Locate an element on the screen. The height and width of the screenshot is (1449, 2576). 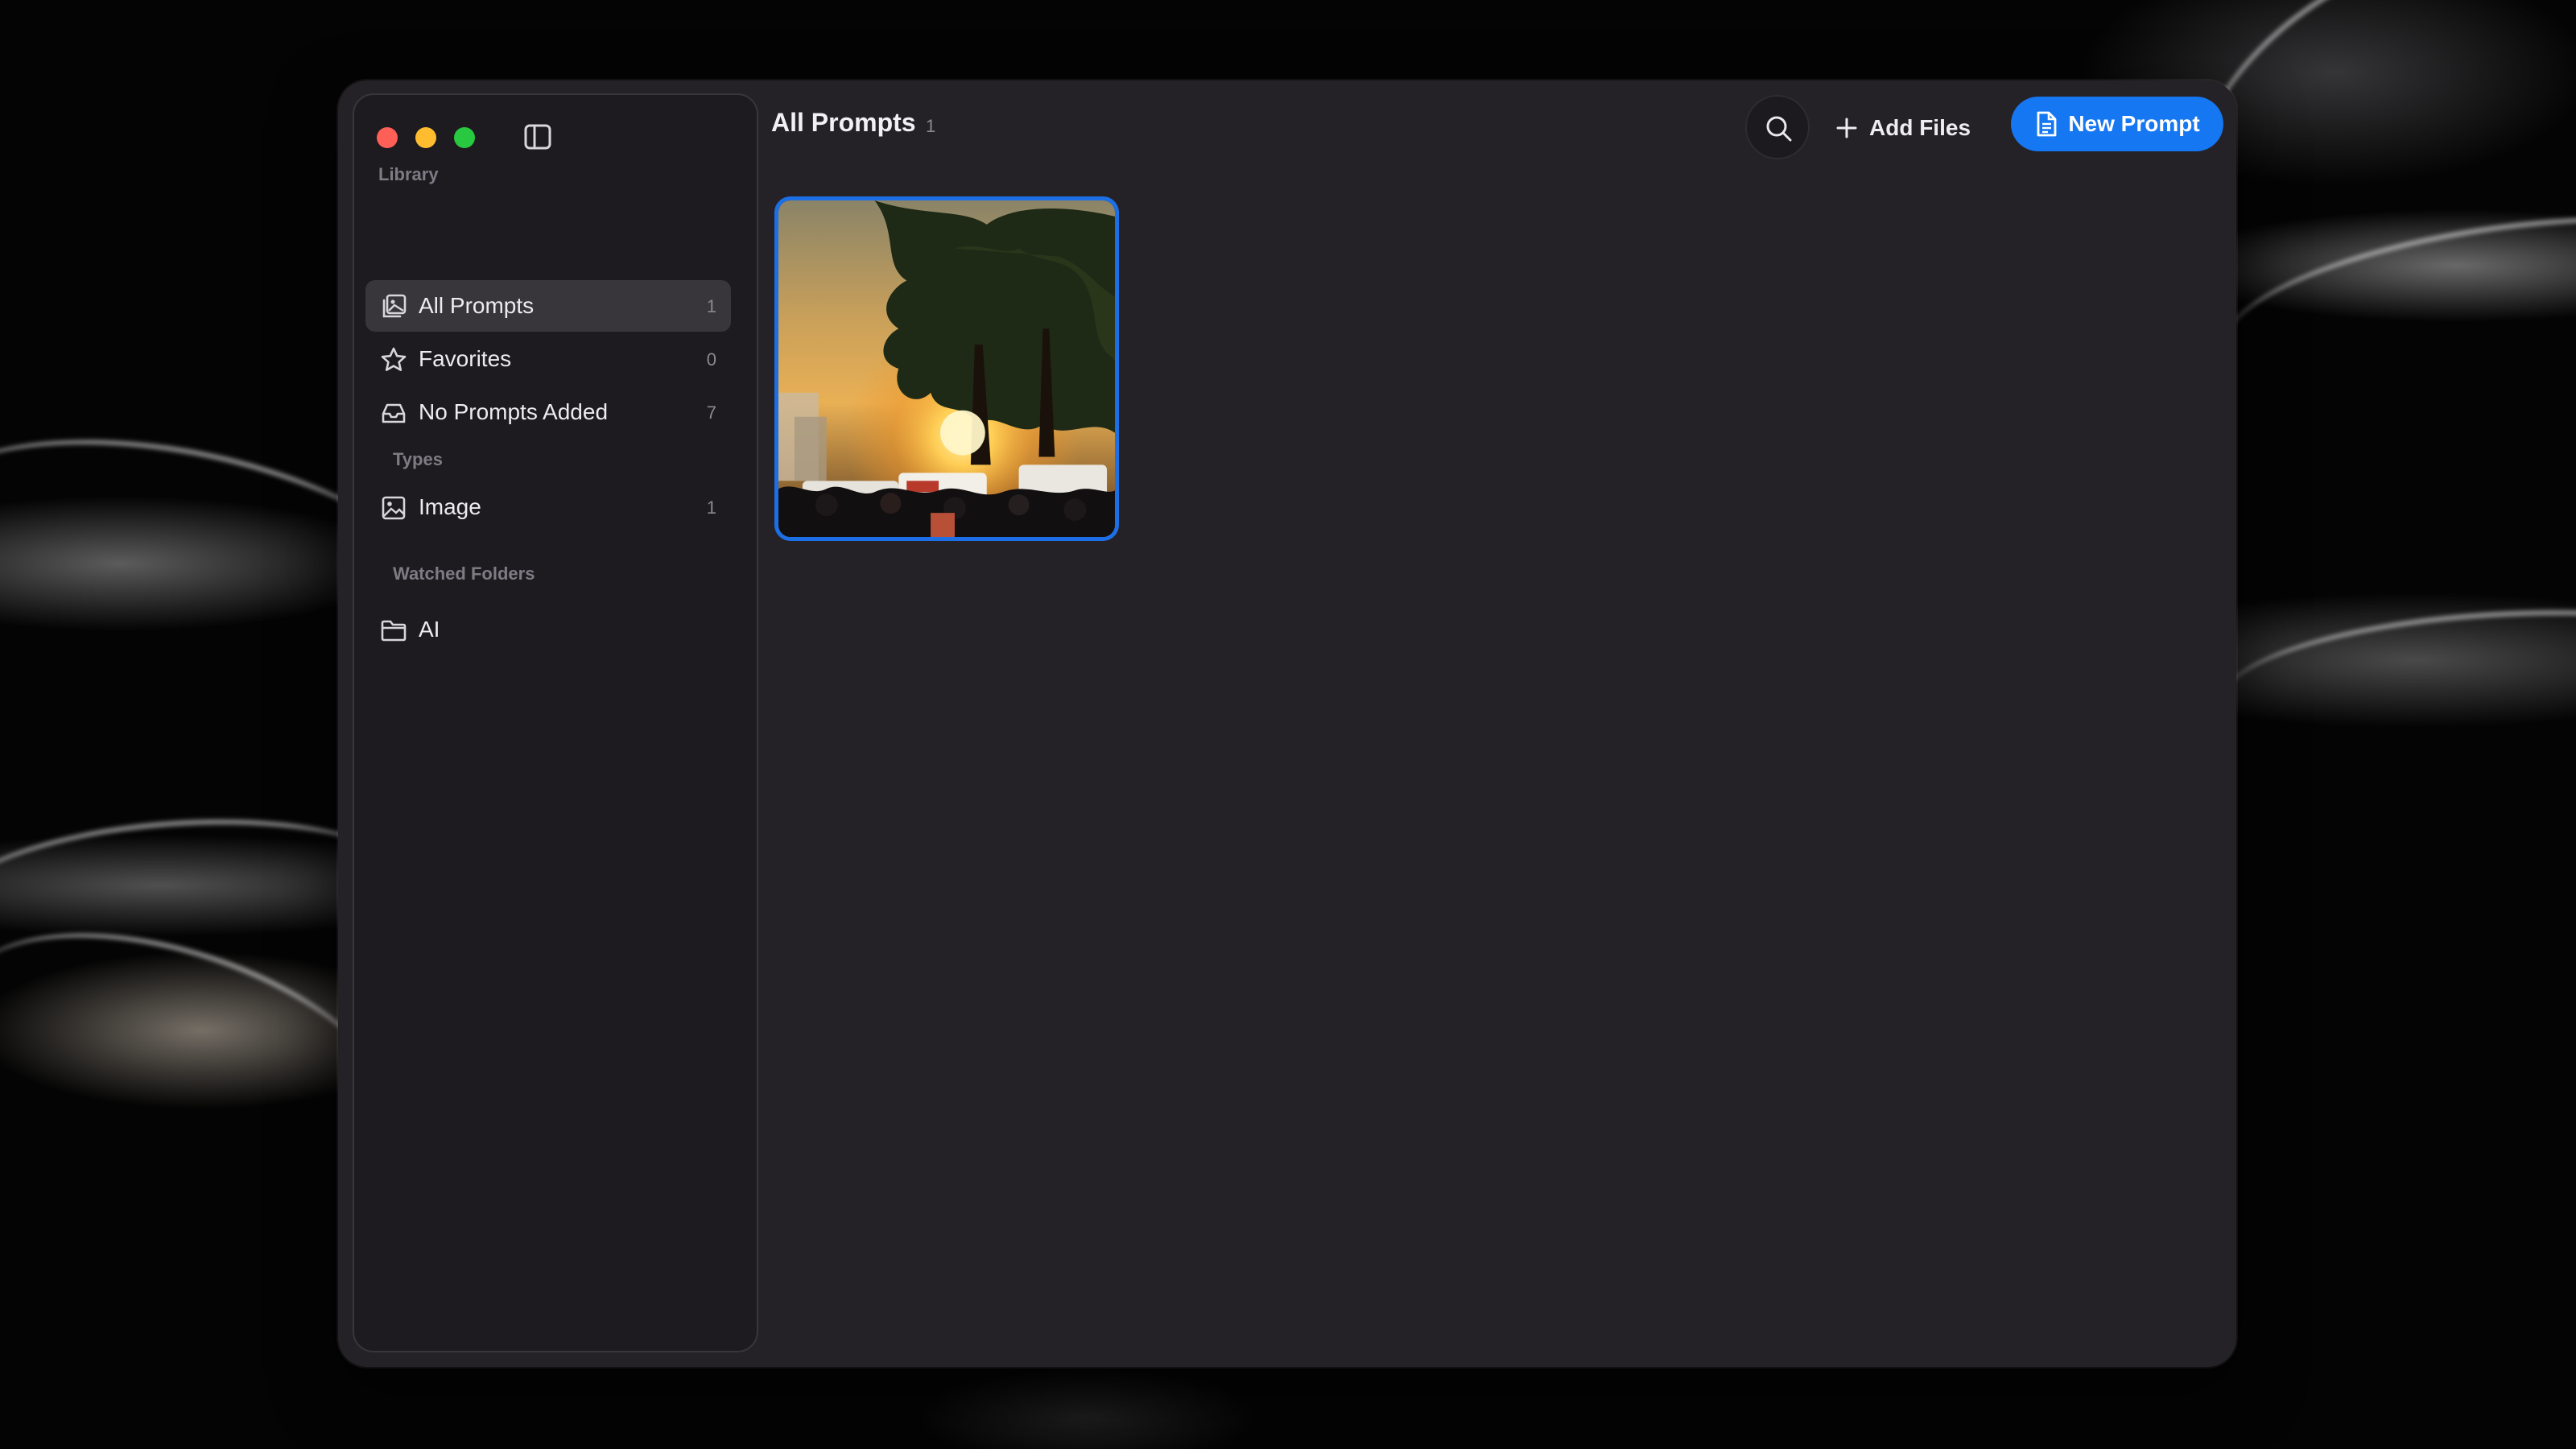
wallpaper-streak is located at coordinates (2397, 687).